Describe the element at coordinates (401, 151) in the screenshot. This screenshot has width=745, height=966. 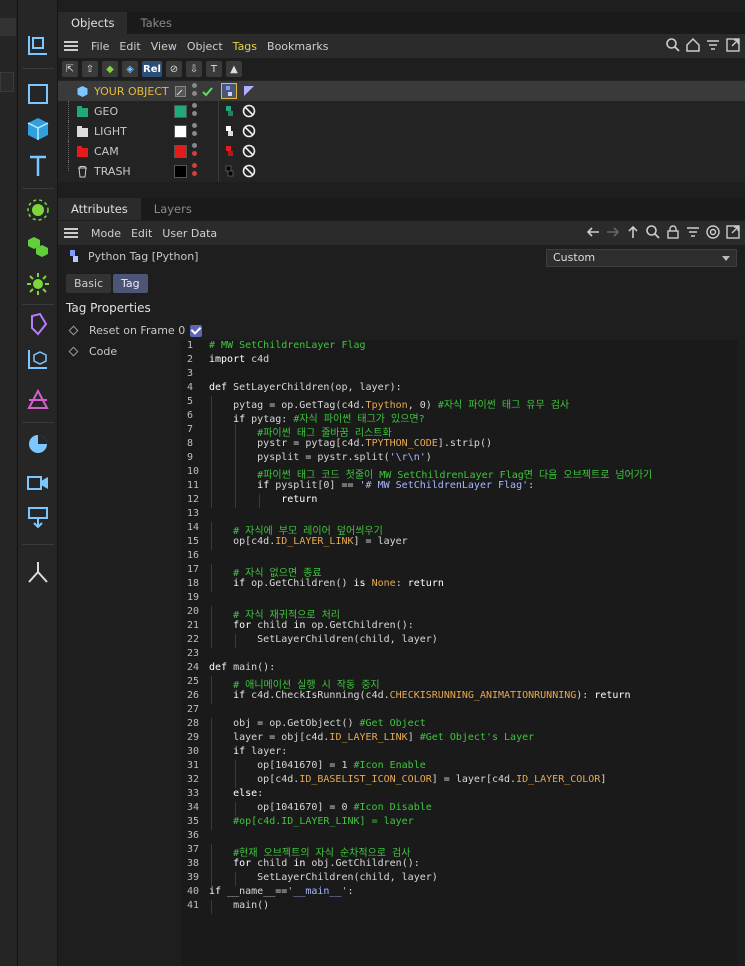
I see `object-row-cam: CAM` at that location.